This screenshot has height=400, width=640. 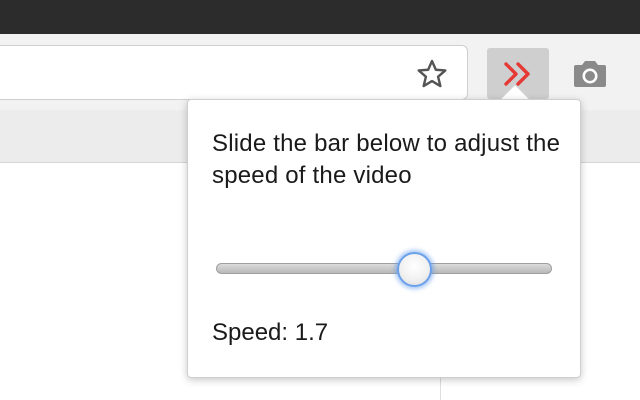 I want to click on address-bar, so click(x=234, y=72).